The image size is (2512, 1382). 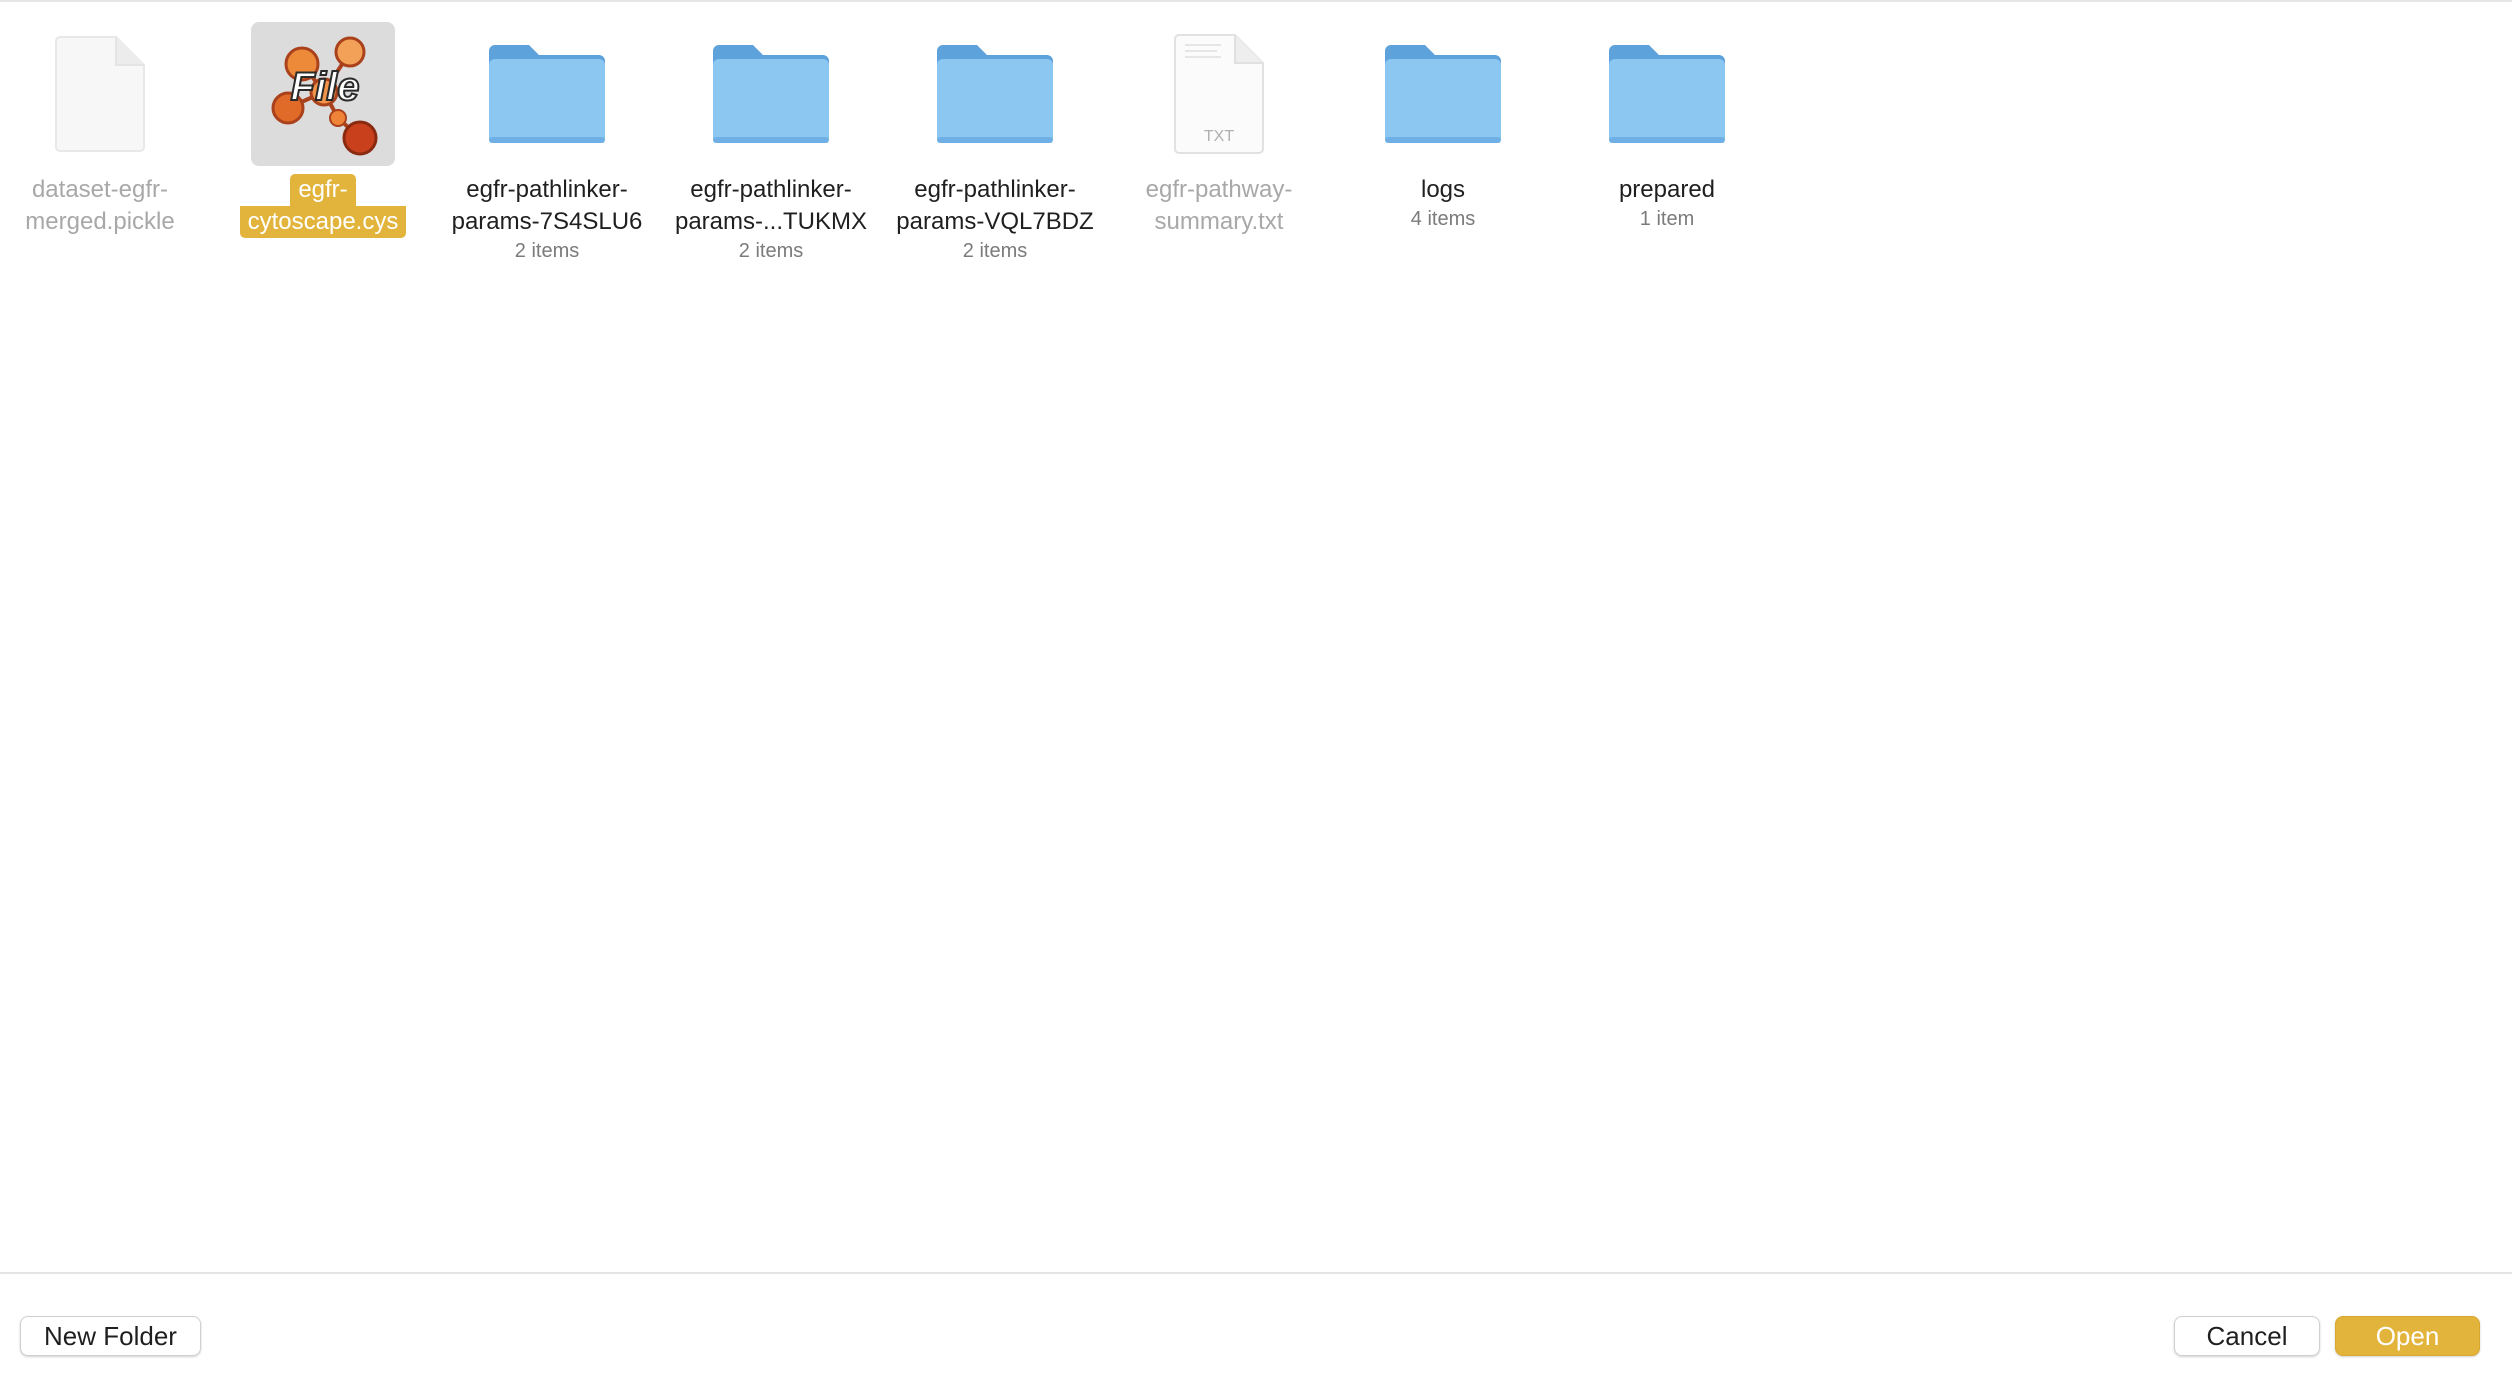 What do you see at coordinates (2407, 1336) in the screenshot?
I see `open-button: Open` at bounding box center [2407, 1336].